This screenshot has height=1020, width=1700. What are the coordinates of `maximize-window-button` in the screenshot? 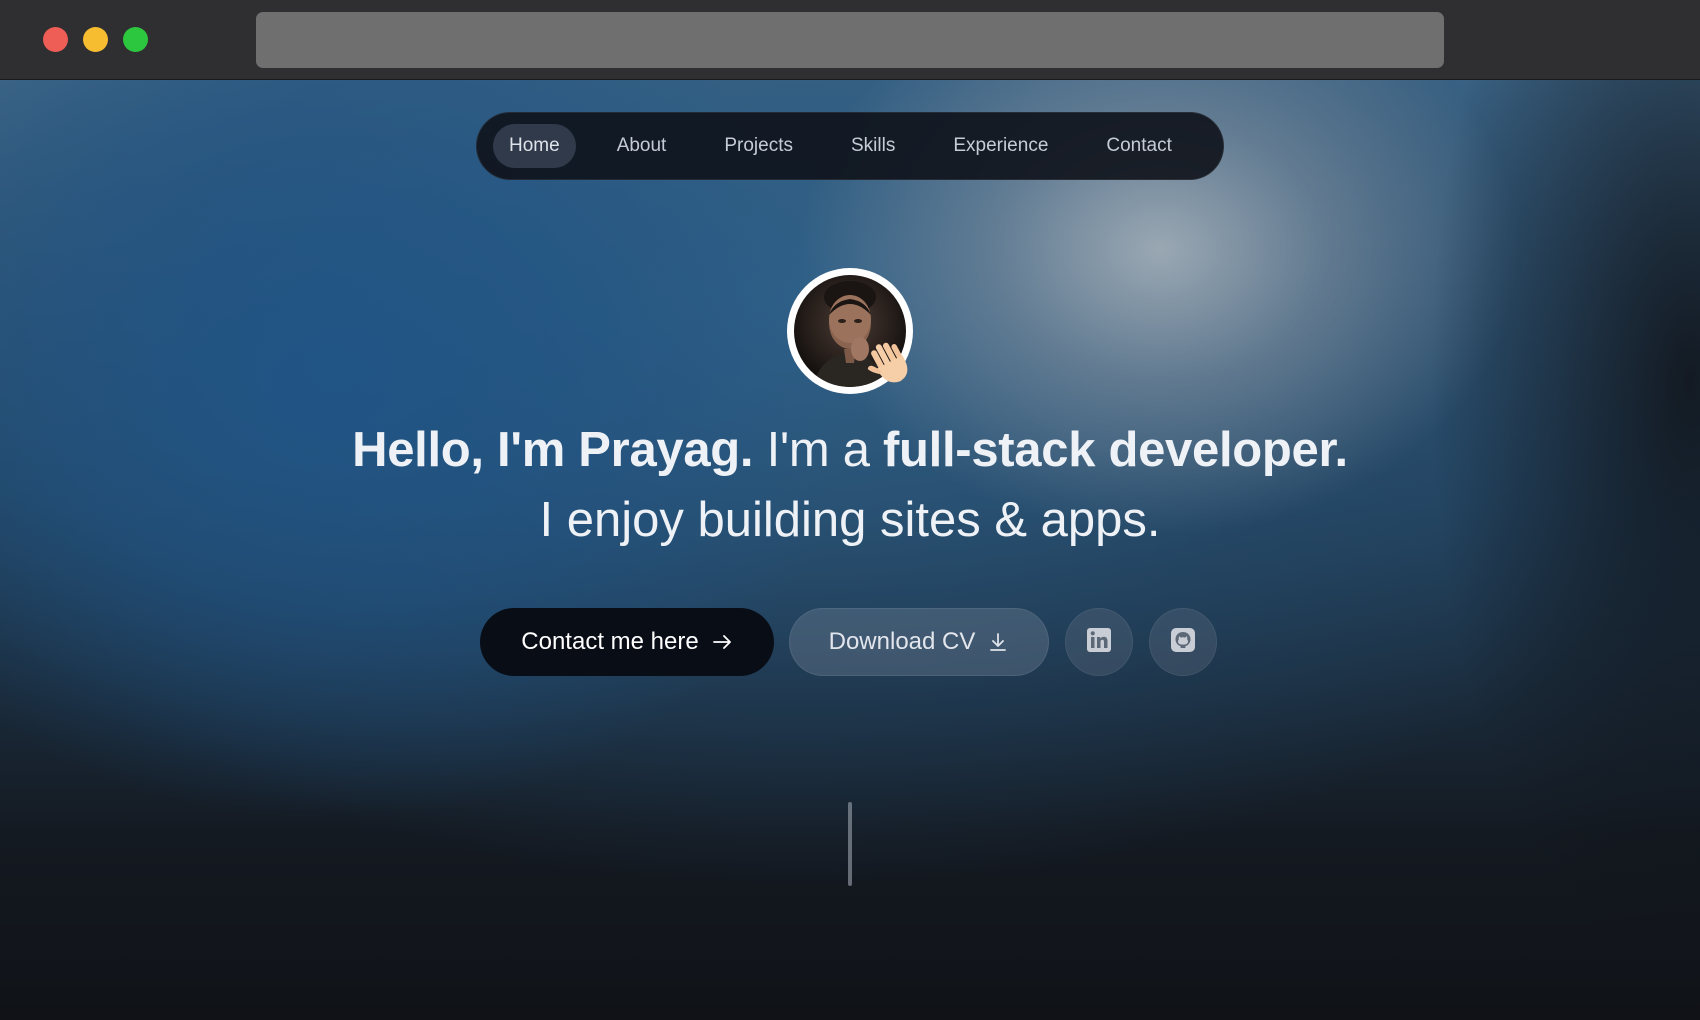 It's located at (135, 39).